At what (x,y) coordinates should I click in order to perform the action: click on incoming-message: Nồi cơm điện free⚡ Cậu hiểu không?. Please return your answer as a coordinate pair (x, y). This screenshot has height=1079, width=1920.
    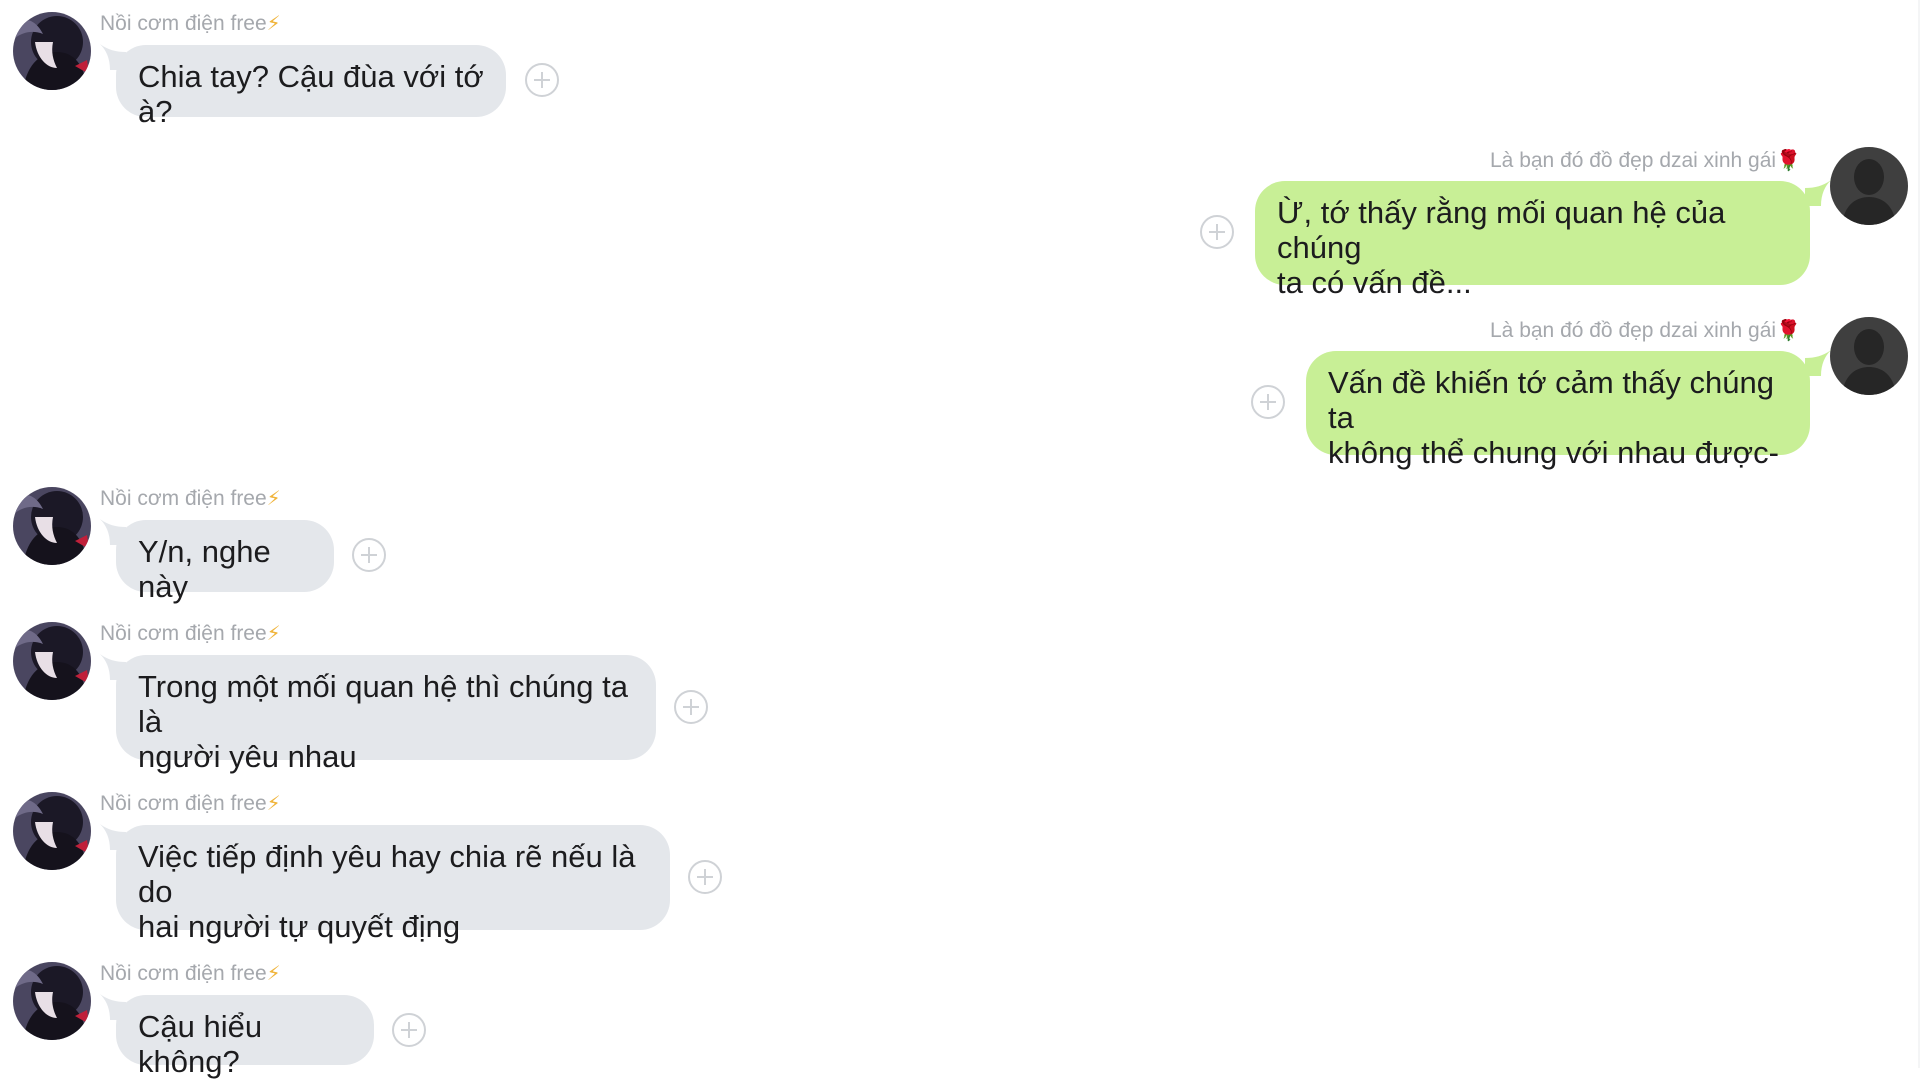
    Looking at the image, I should click on (350, 1014).